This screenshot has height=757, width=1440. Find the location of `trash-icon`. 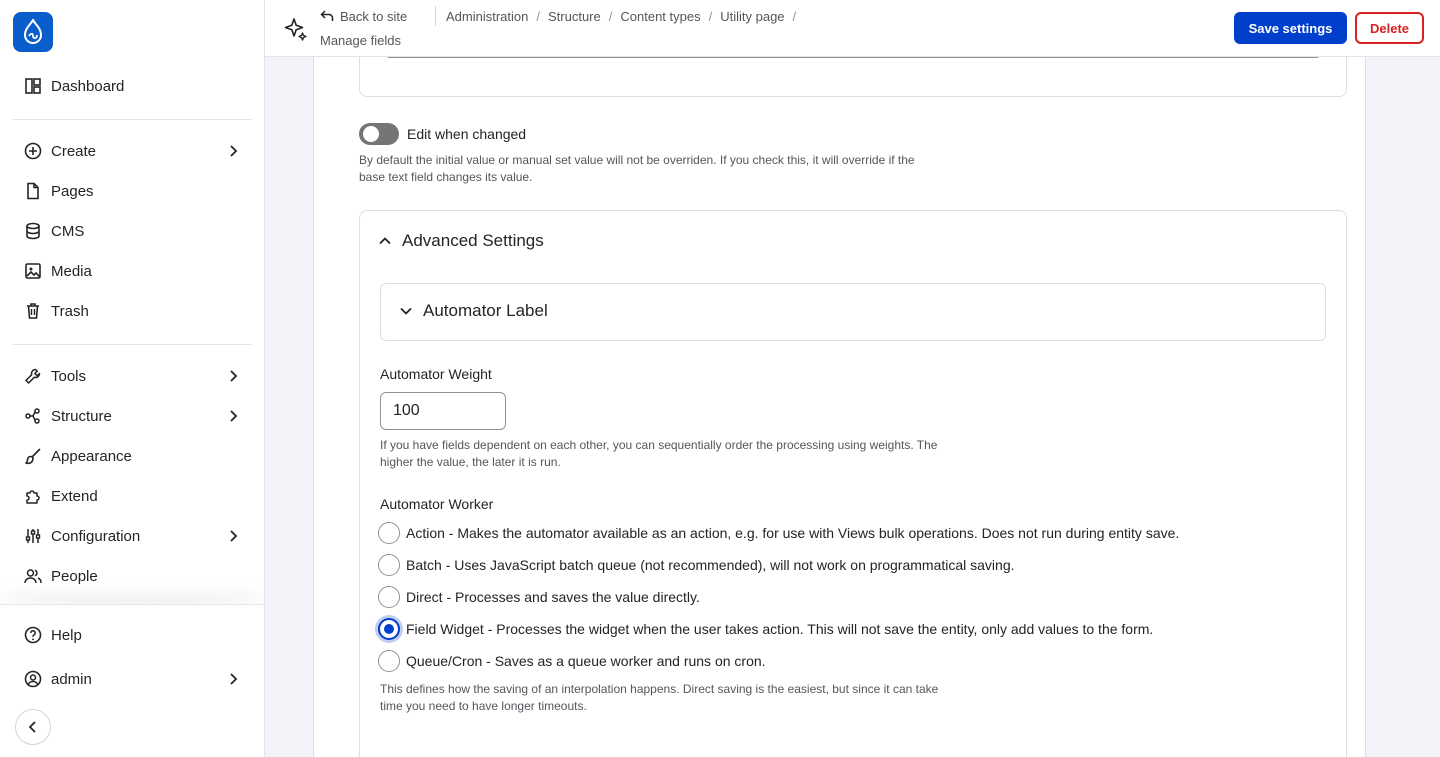

trash-icon is located at coordinates (33, 311).